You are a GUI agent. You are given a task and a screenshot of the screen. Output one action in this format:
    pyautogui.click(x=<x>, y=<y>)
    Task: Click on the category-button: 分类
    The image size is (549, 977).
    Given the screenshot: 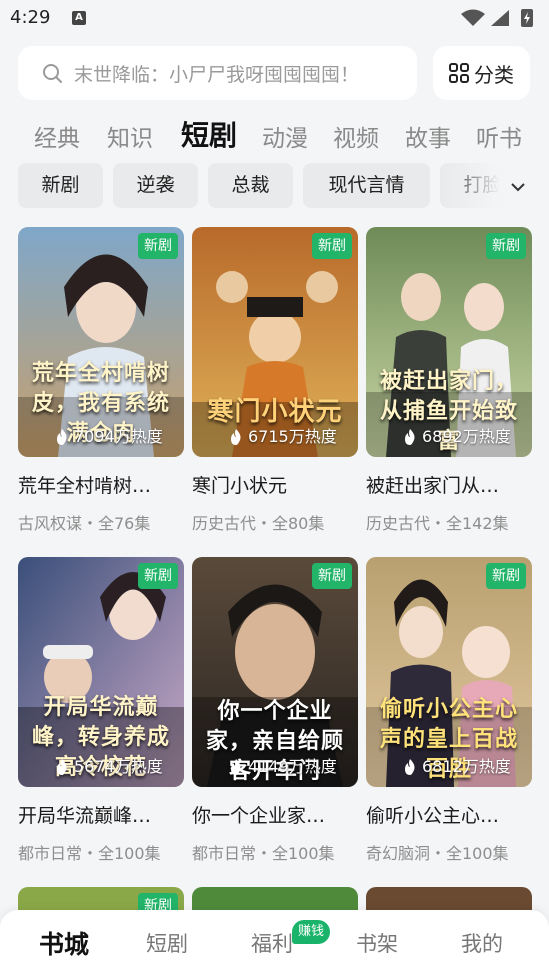 What is the action you would take?
    pyautogui.click(x=481, y=73)
    